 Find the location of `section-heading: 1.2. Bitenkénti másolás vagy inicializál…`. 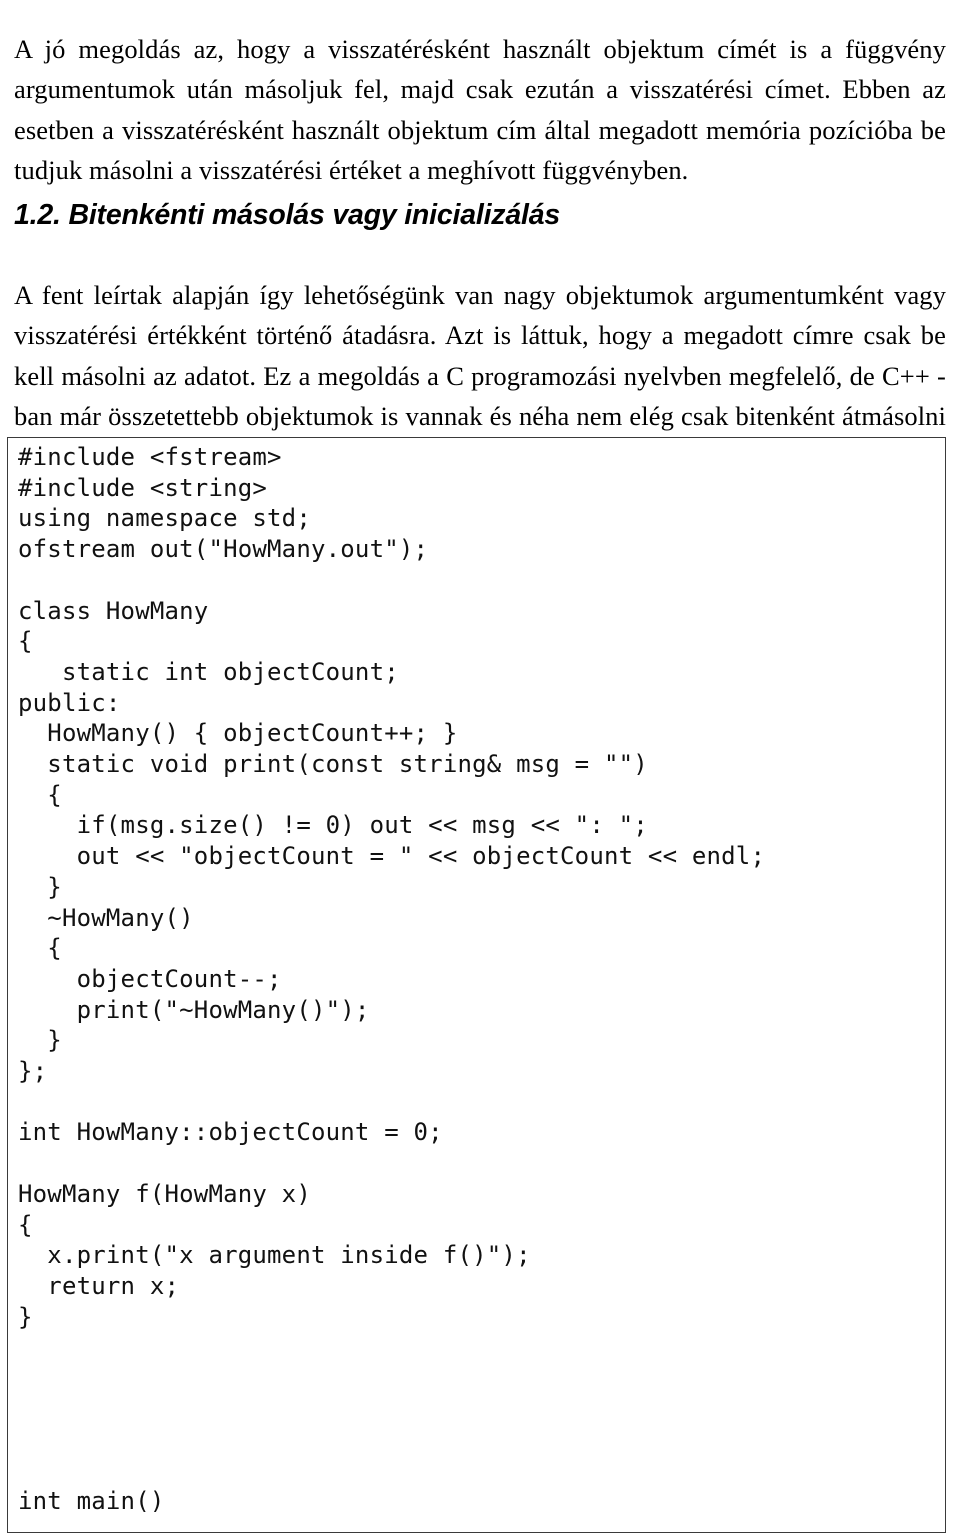

section-heading: 1.2. Bitenkénti másolás vagy inicializál… is located at coordinates (287, 214).